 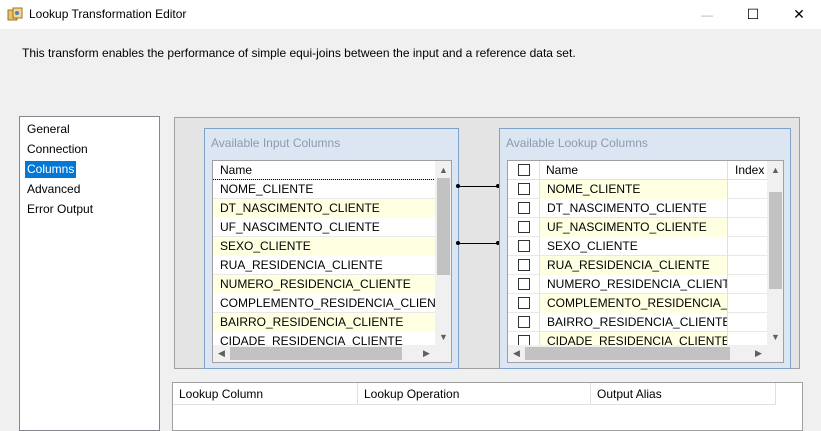 I want to click on lookup-columns-title: Available Lookup Columns, so click(x=577, y=143).